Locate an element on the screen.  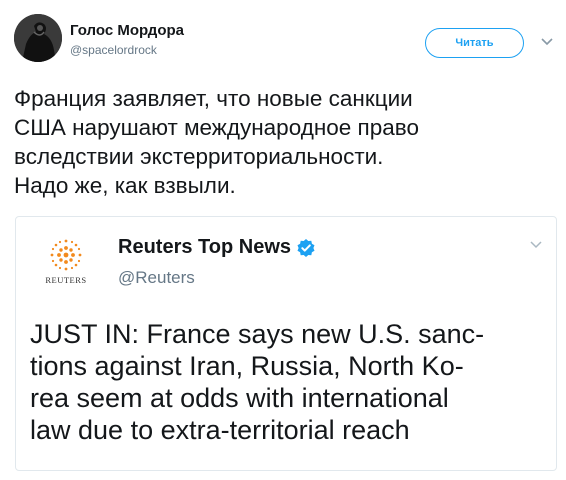
quoted-author-name-text: Reuters Top News is located at coordinates (204, 247).